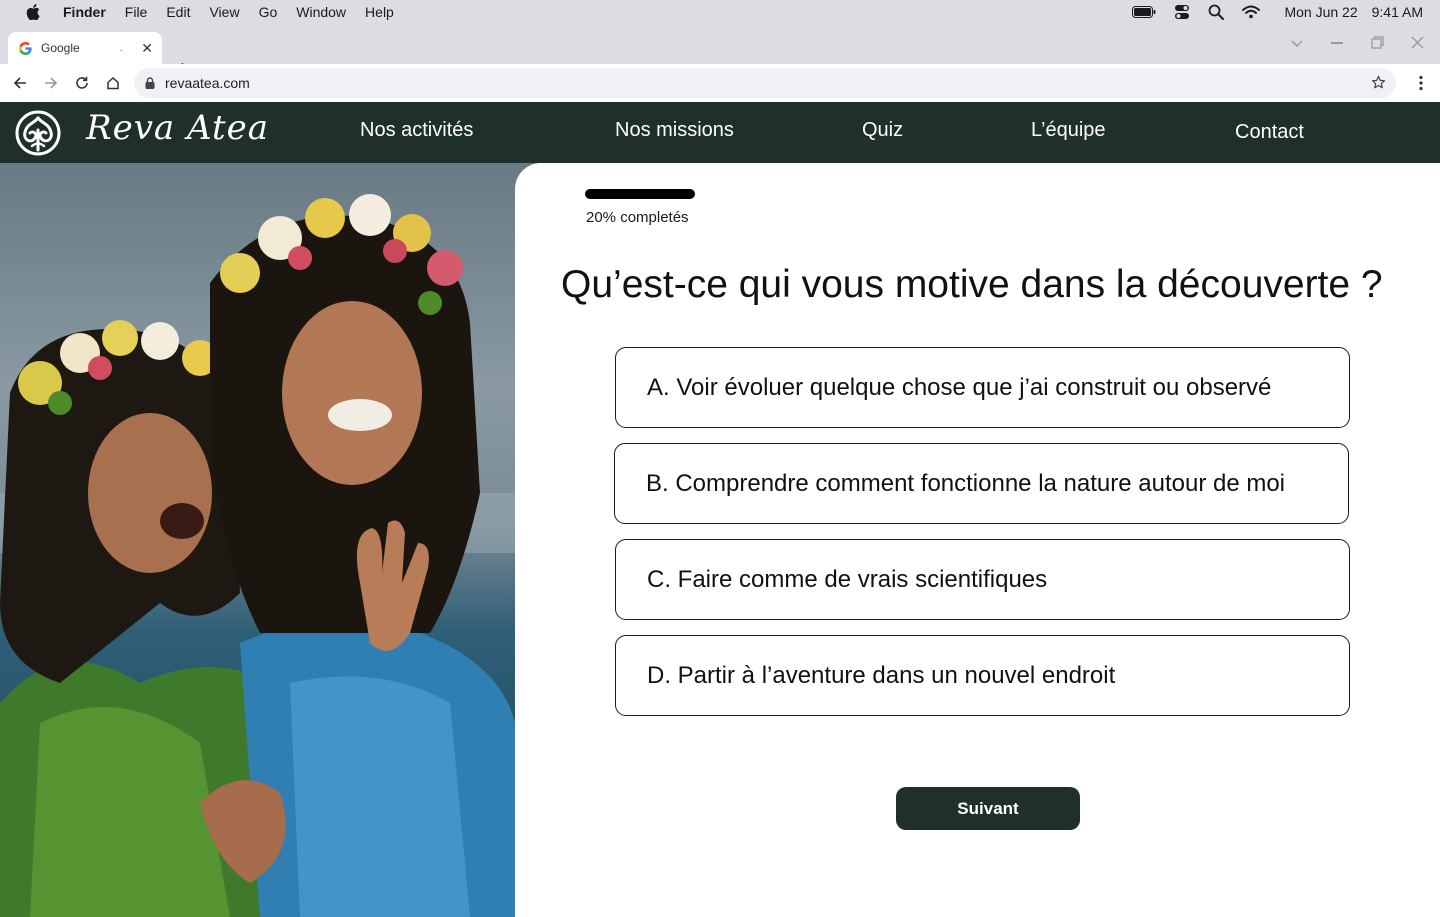 The width and height of the screenshot is (1440, 917). I want to click on tab-title: Google, so click(60, 48).